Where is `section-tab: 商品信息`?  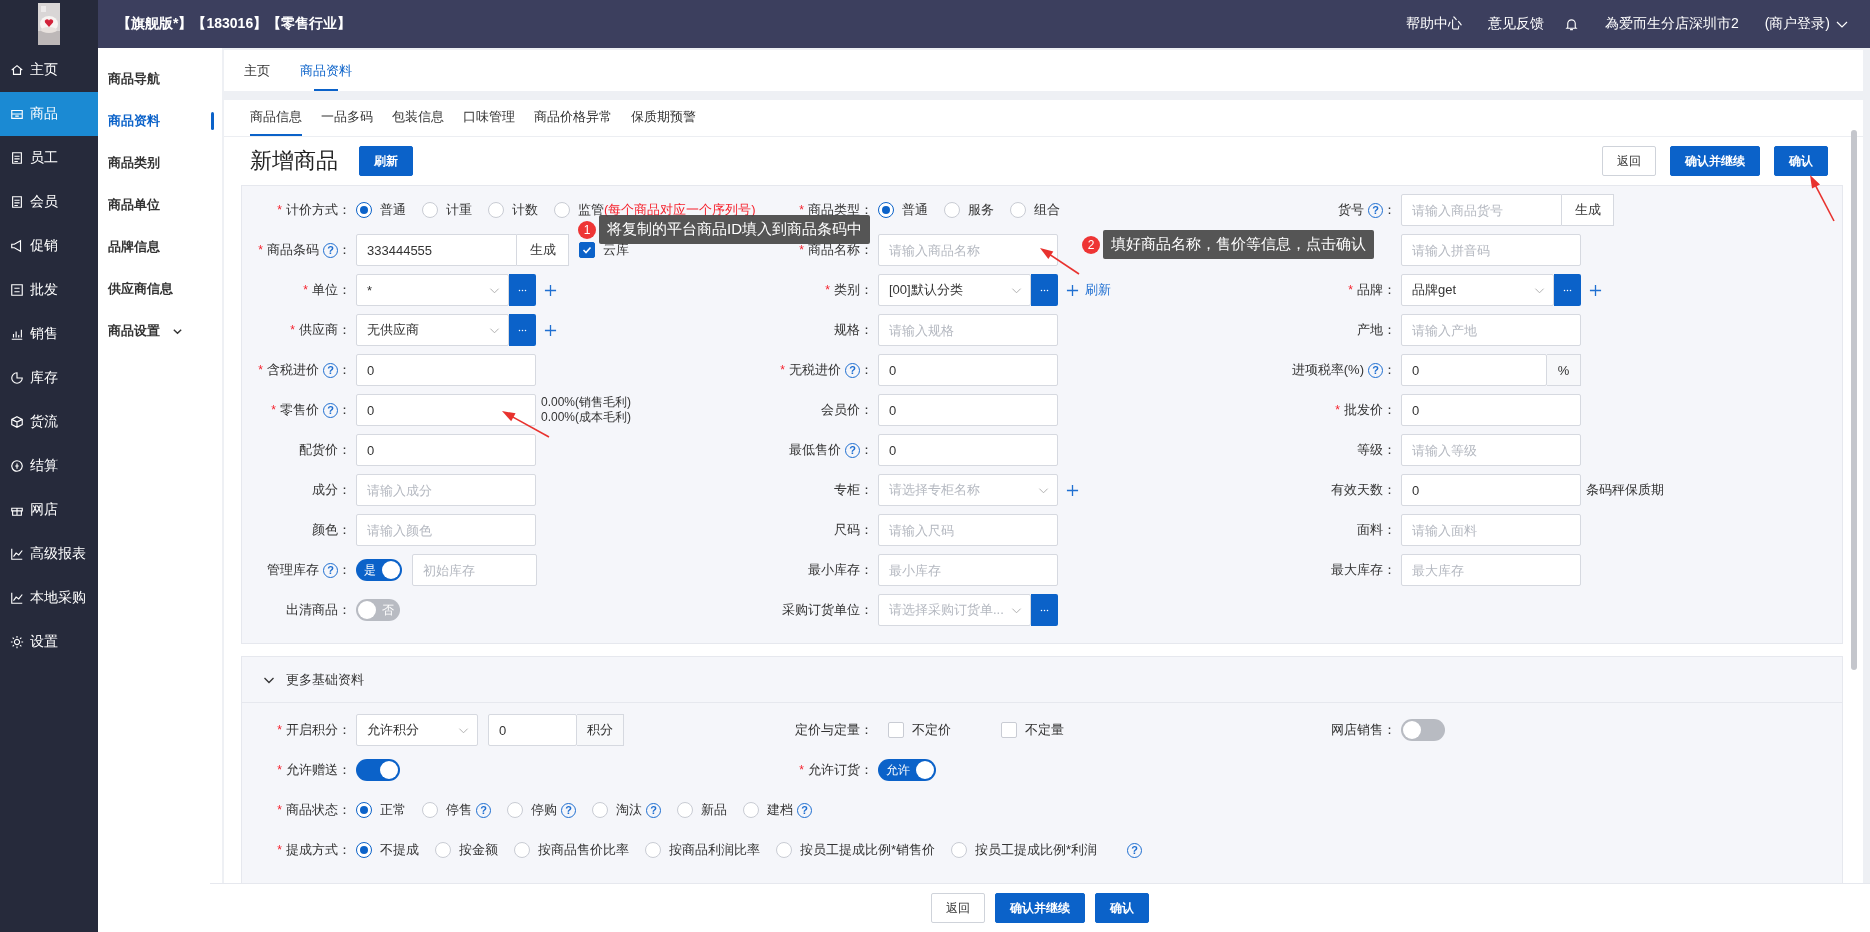
section-tab: 商品信息 is located at coordinates (276, 118).